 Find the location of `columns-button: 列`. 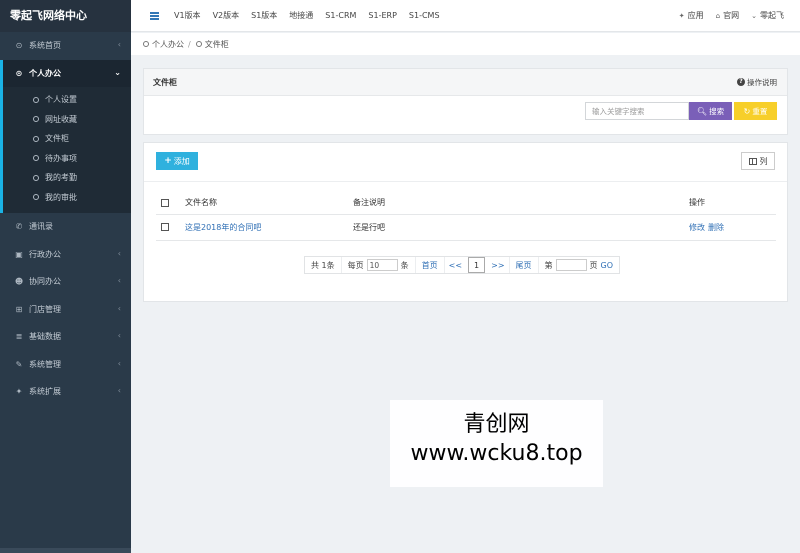

columns-button: 列 is located at coordinates (758, 161).